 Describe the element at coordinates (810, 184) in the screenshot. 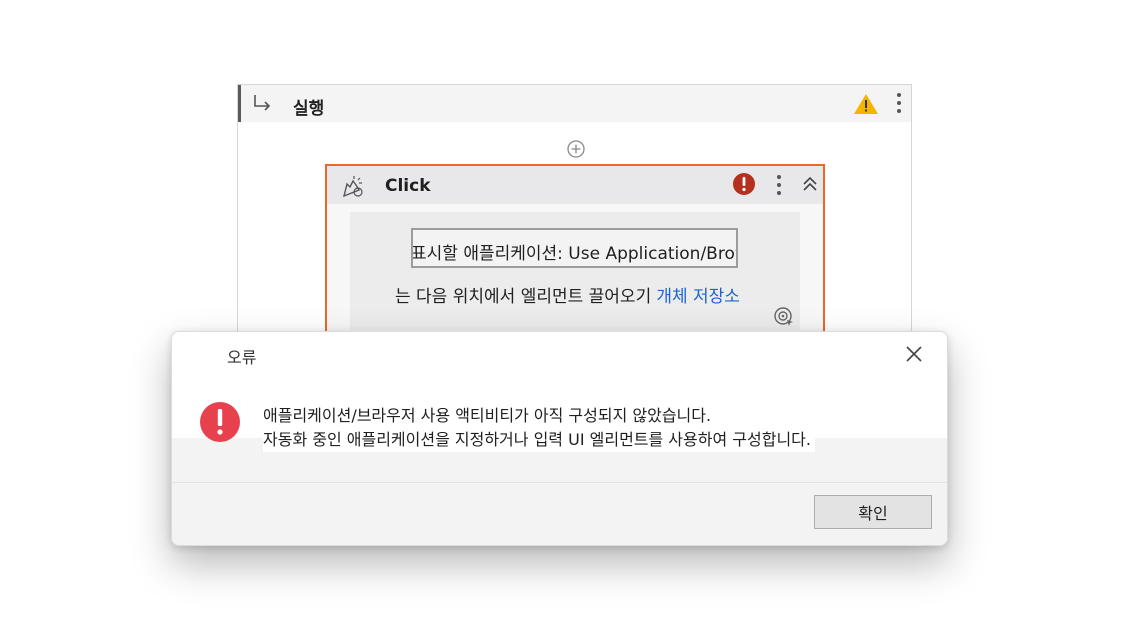

I see `collapse-chevron-icon` at that location.